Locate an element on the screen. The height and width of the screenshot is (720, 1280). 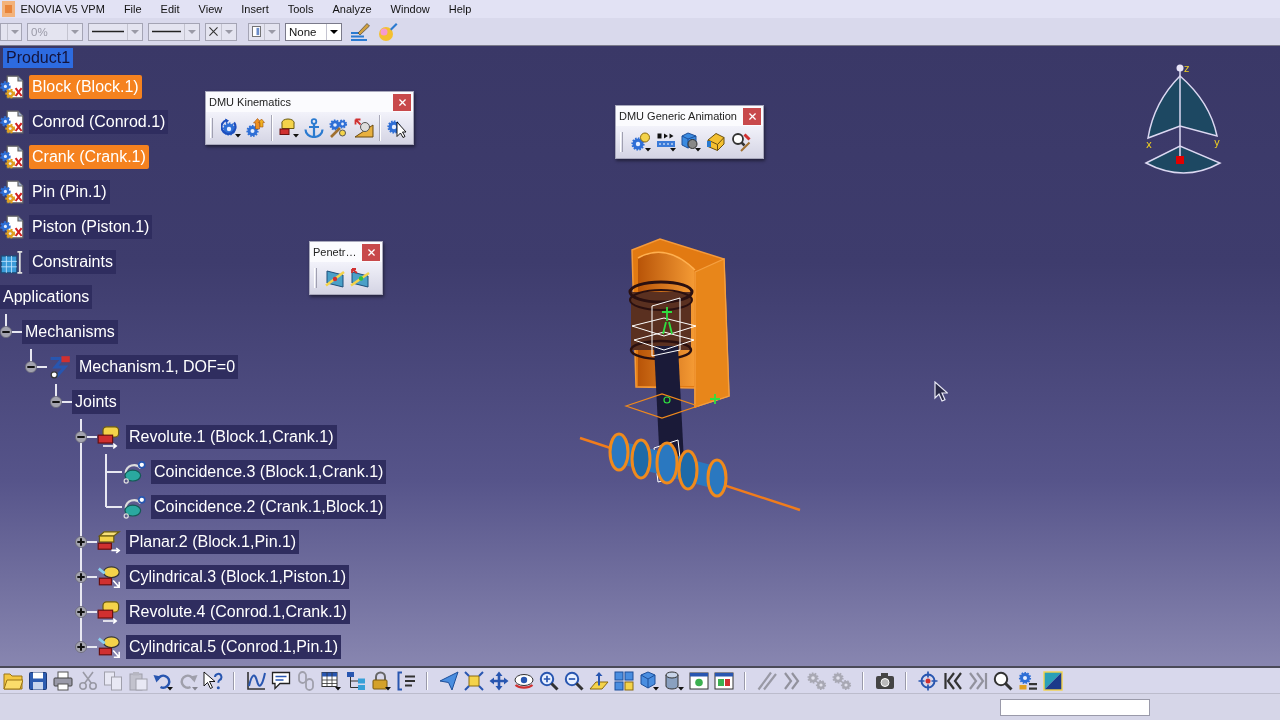
tree-item: Mechanism.1, DOF=0 is located at coordinates (157, 366).